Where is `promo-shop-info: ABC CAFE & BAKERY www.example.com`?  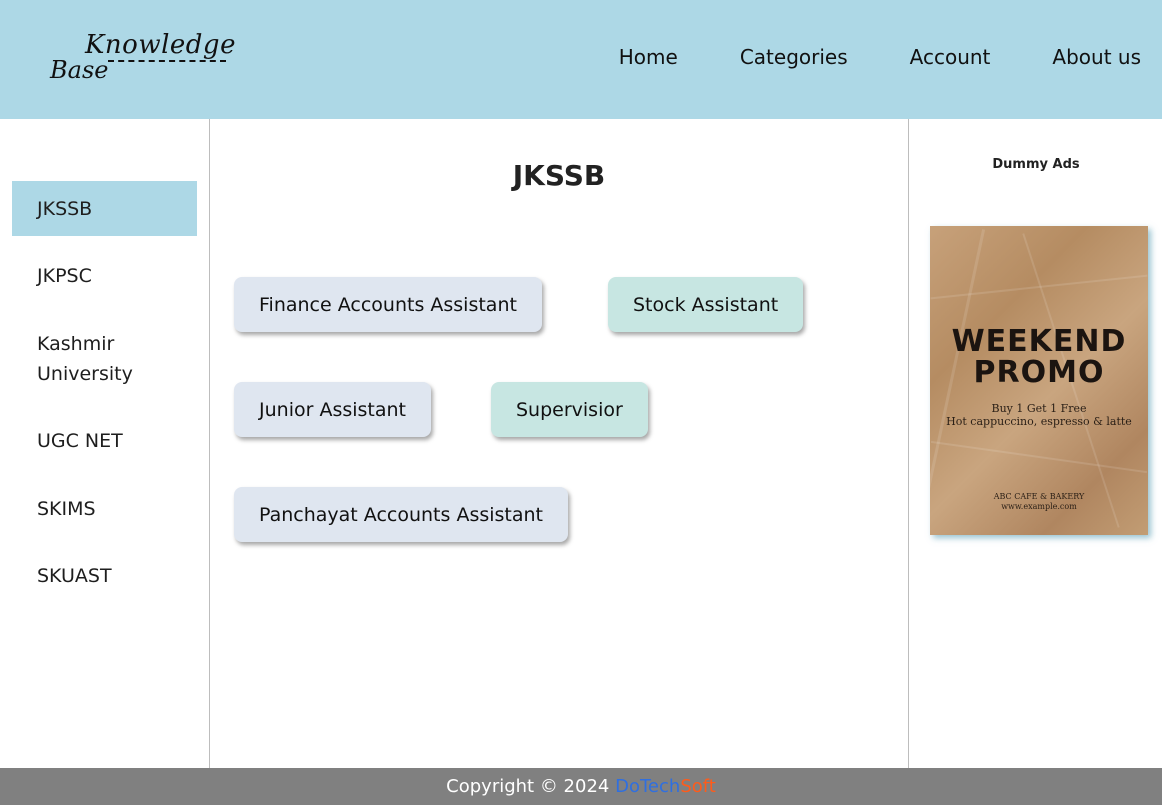
promo-shop-info: ABC CAFE & BAKERY www.example.com is located at coordinates (1039, 502).